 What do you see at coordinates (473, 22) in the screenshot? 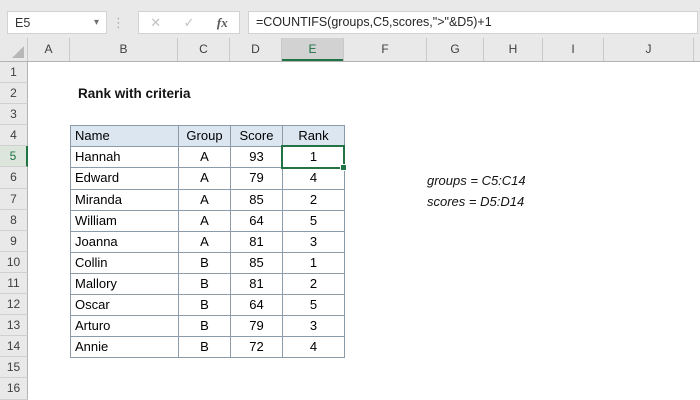
I see `formula-input: =COUNTIFS(groups,C5,scores,">"&D5)+1` at bounding box center [473, 22].